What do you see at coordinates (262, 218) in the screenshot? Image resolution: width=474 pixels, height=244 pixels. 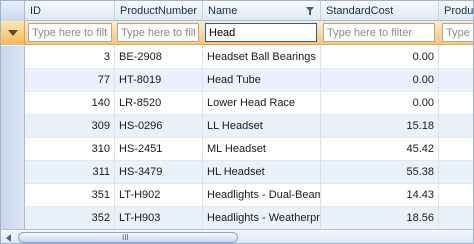 I see `cell-name: Headlights - Weatherproof` at bounding box center [262, 218].